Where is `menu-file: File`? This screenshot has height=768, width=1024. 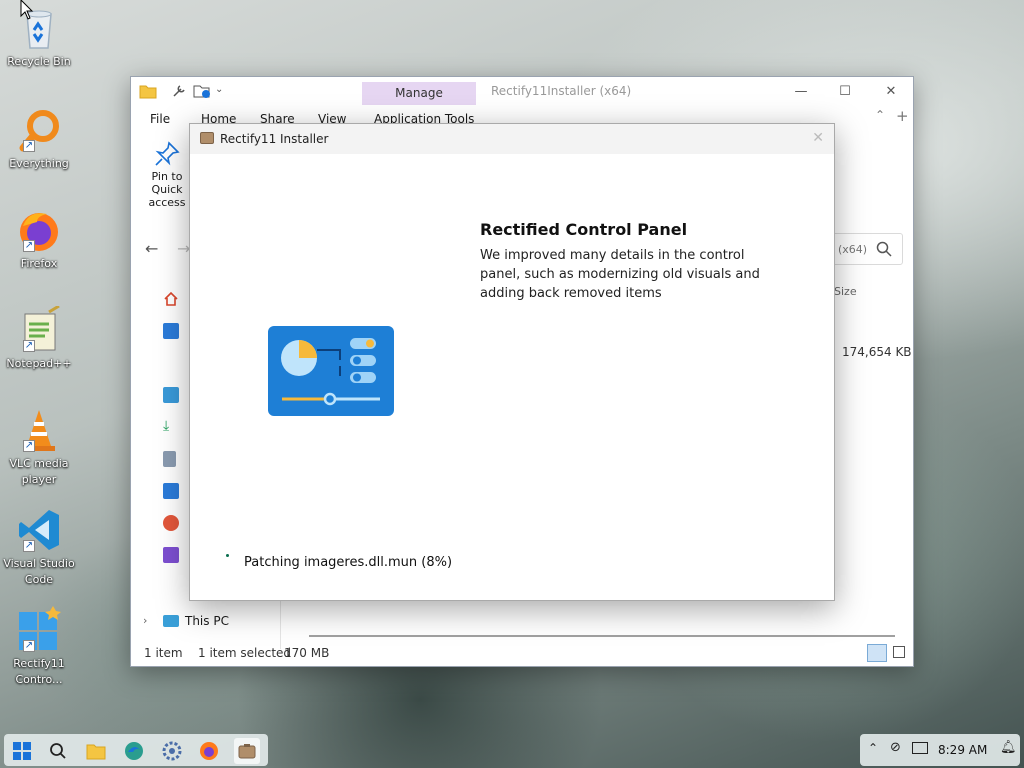
menu-file: File is located at coordinates (160, 119).